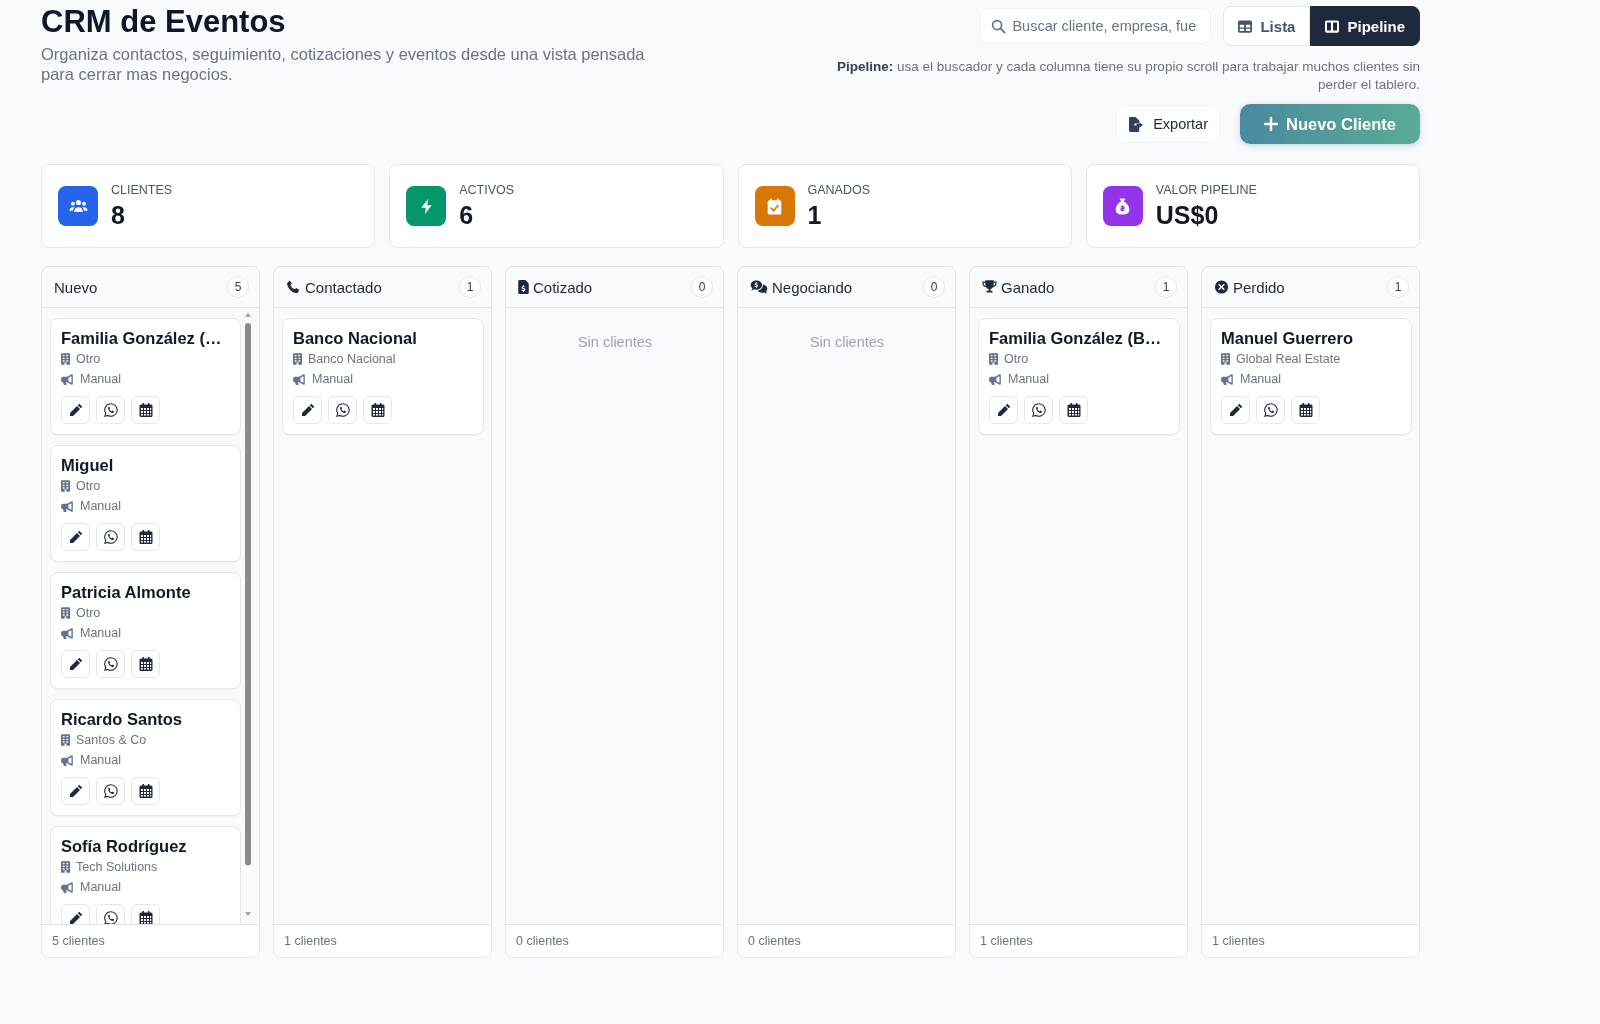 The width and height of the screenshot is (1600, 1024). What do you see at coordinates (352, 359) in the screenshot?
I see `company-name: Banco Nacional` at bounding box center [352, 359].